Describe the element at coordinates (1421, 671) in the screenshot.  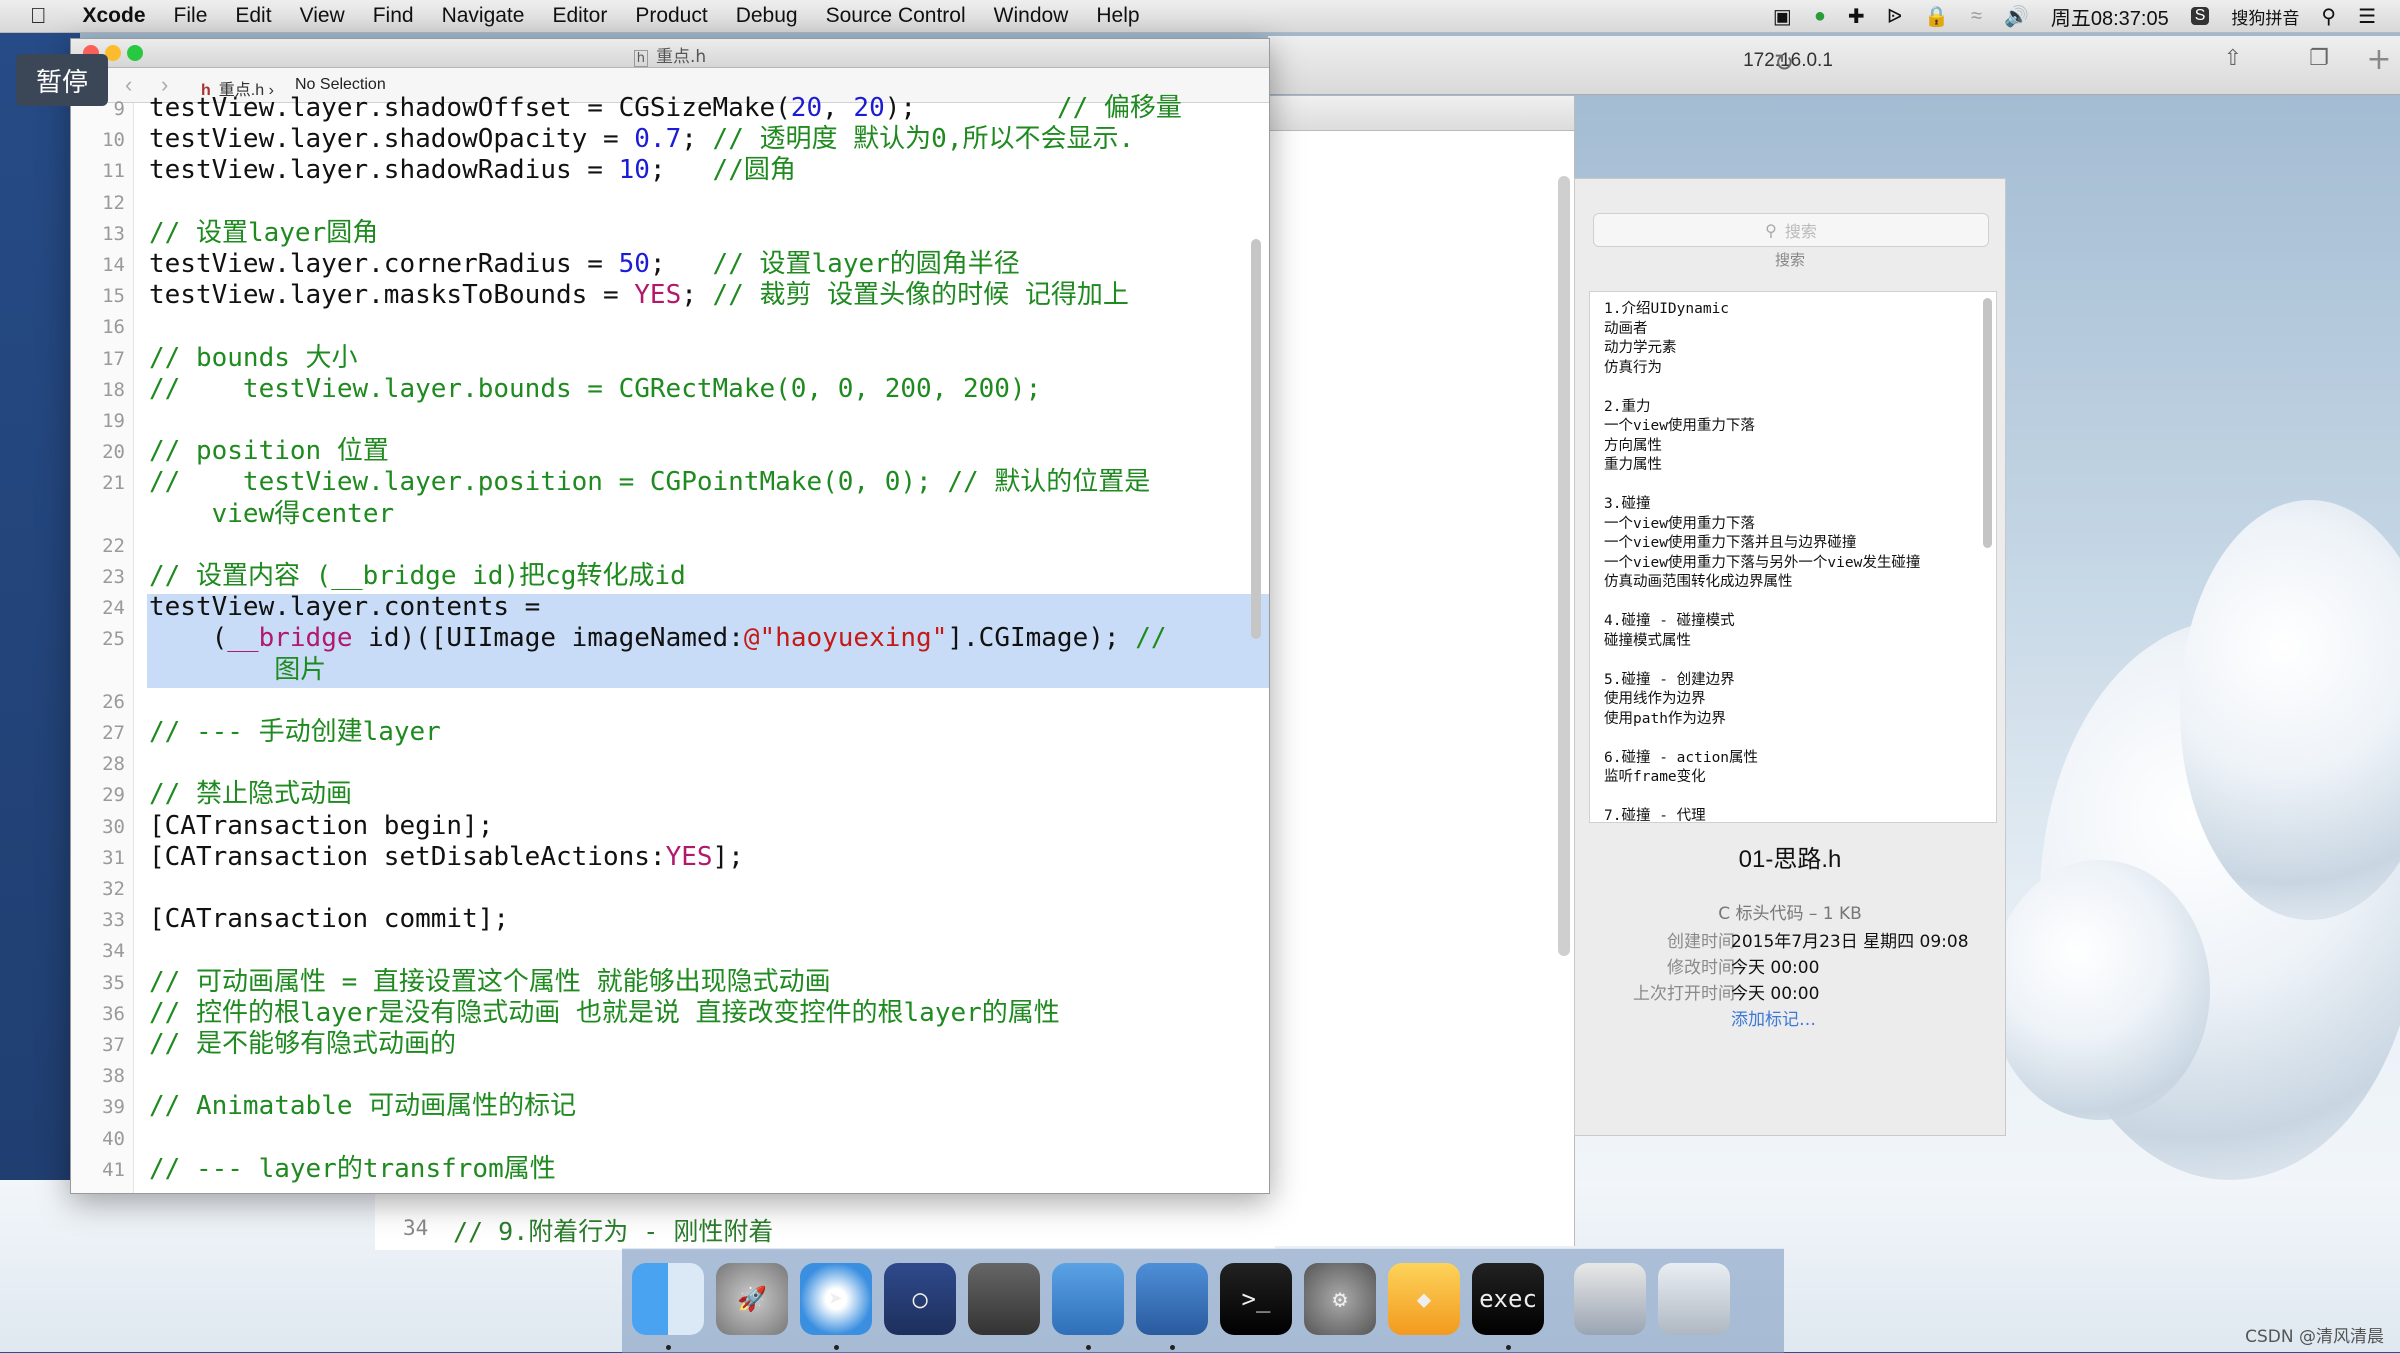
I see `background-window` at that location.